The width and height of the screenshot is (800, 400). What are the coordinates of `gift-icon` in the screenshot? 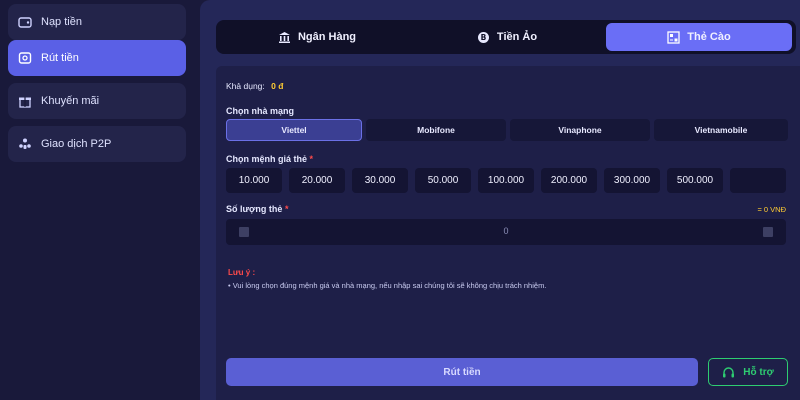 It's located at (25, 101).